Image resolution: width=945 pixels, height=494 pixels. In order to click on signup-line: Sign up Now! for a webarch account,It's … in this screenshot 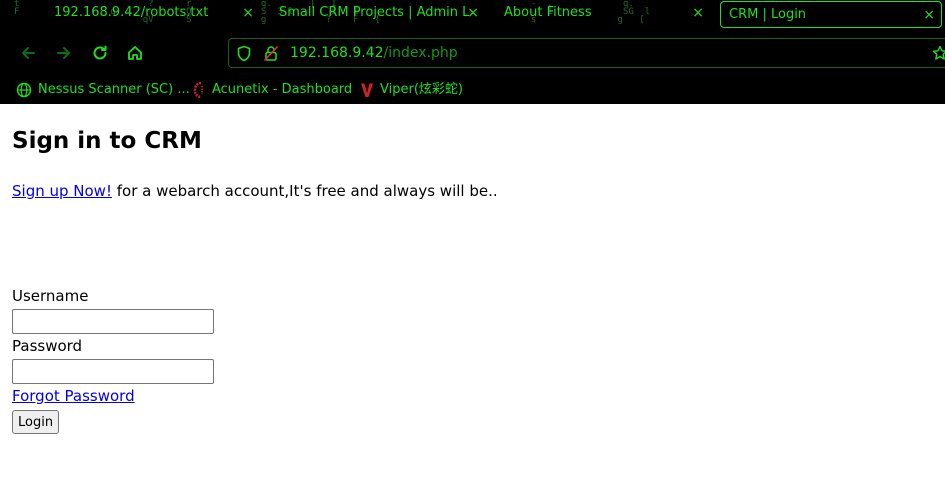, I will do `click(255, 191)`.